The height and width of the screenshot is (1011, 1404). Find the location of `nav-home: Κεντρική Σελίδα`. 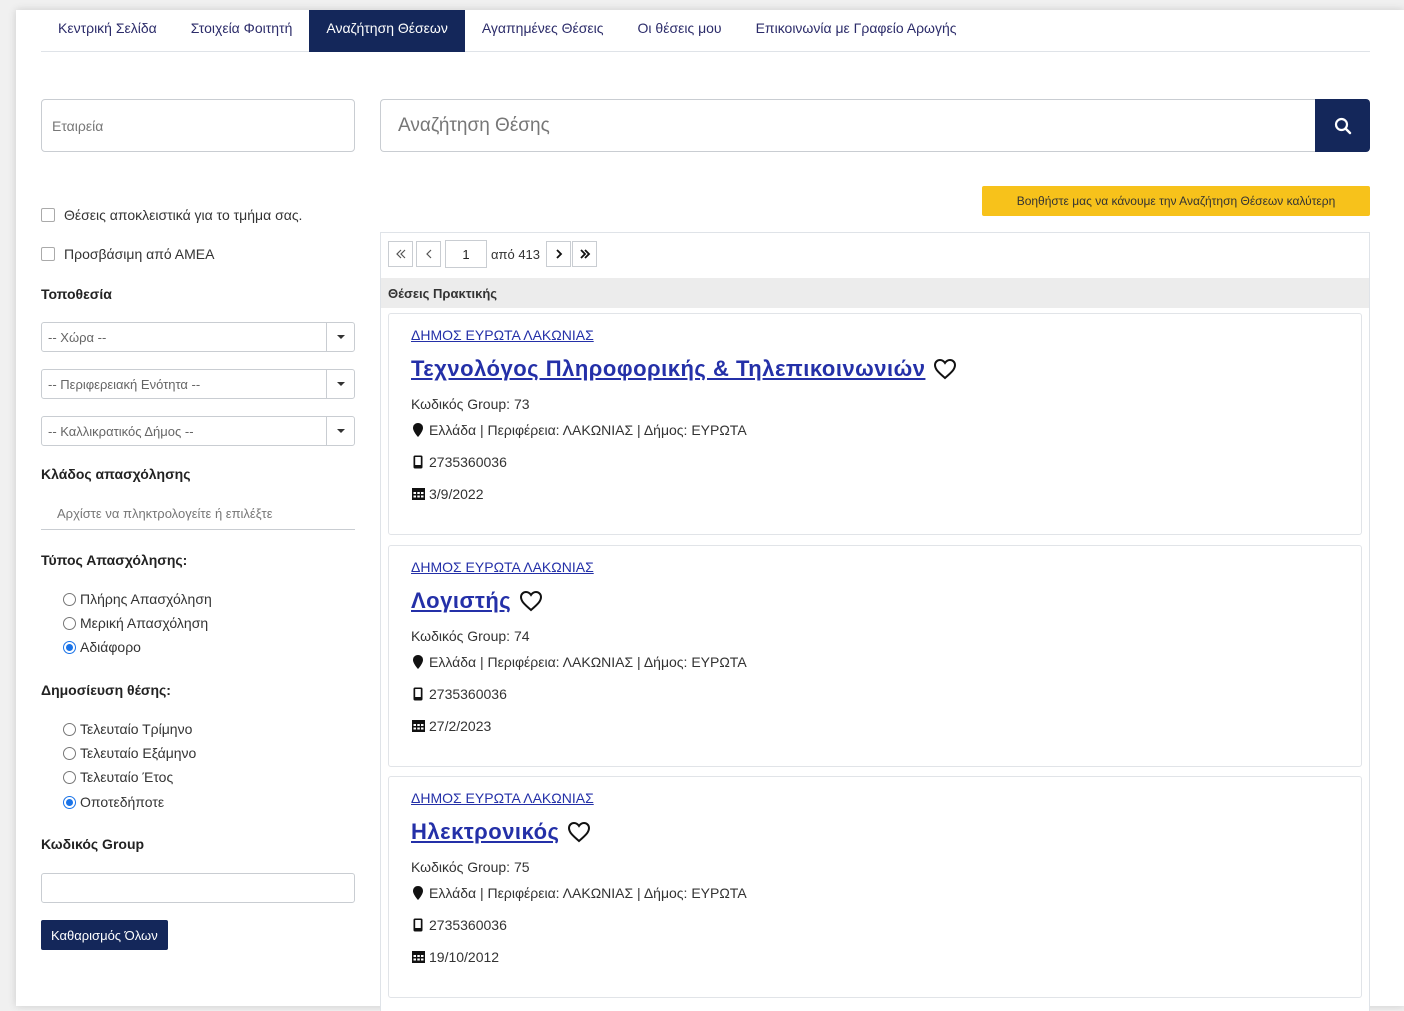

nav-home: Κεντρική Σελίδα is located at coordinates (107, 31).